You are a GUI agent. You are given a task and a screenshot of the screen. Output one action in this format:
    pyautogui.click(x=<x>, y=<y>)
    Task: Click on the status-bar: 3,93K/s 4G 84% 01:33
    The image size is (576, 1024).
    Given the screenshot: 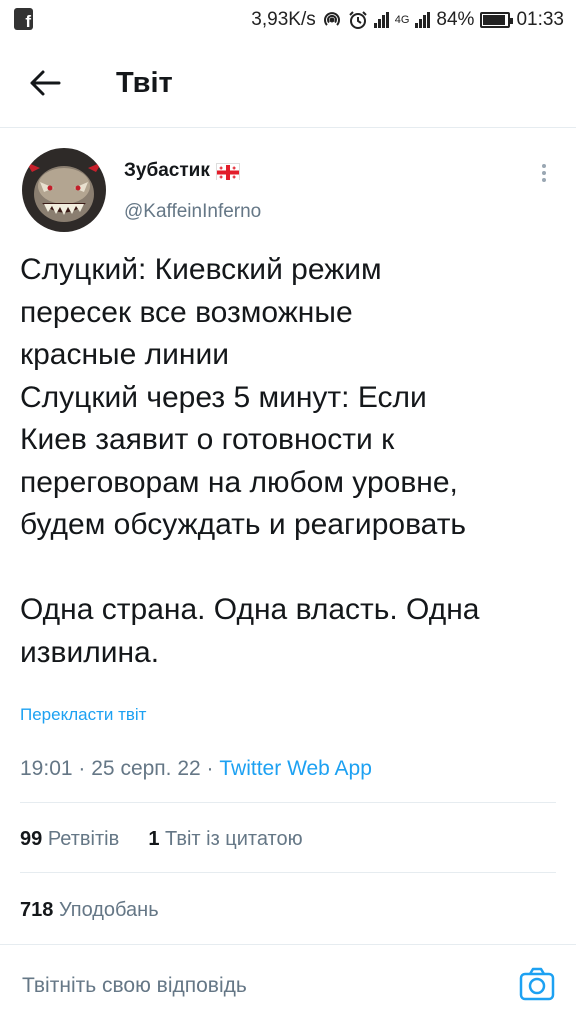 What is the action you would take?
    pyautogui.click(x=288, y=20)
    